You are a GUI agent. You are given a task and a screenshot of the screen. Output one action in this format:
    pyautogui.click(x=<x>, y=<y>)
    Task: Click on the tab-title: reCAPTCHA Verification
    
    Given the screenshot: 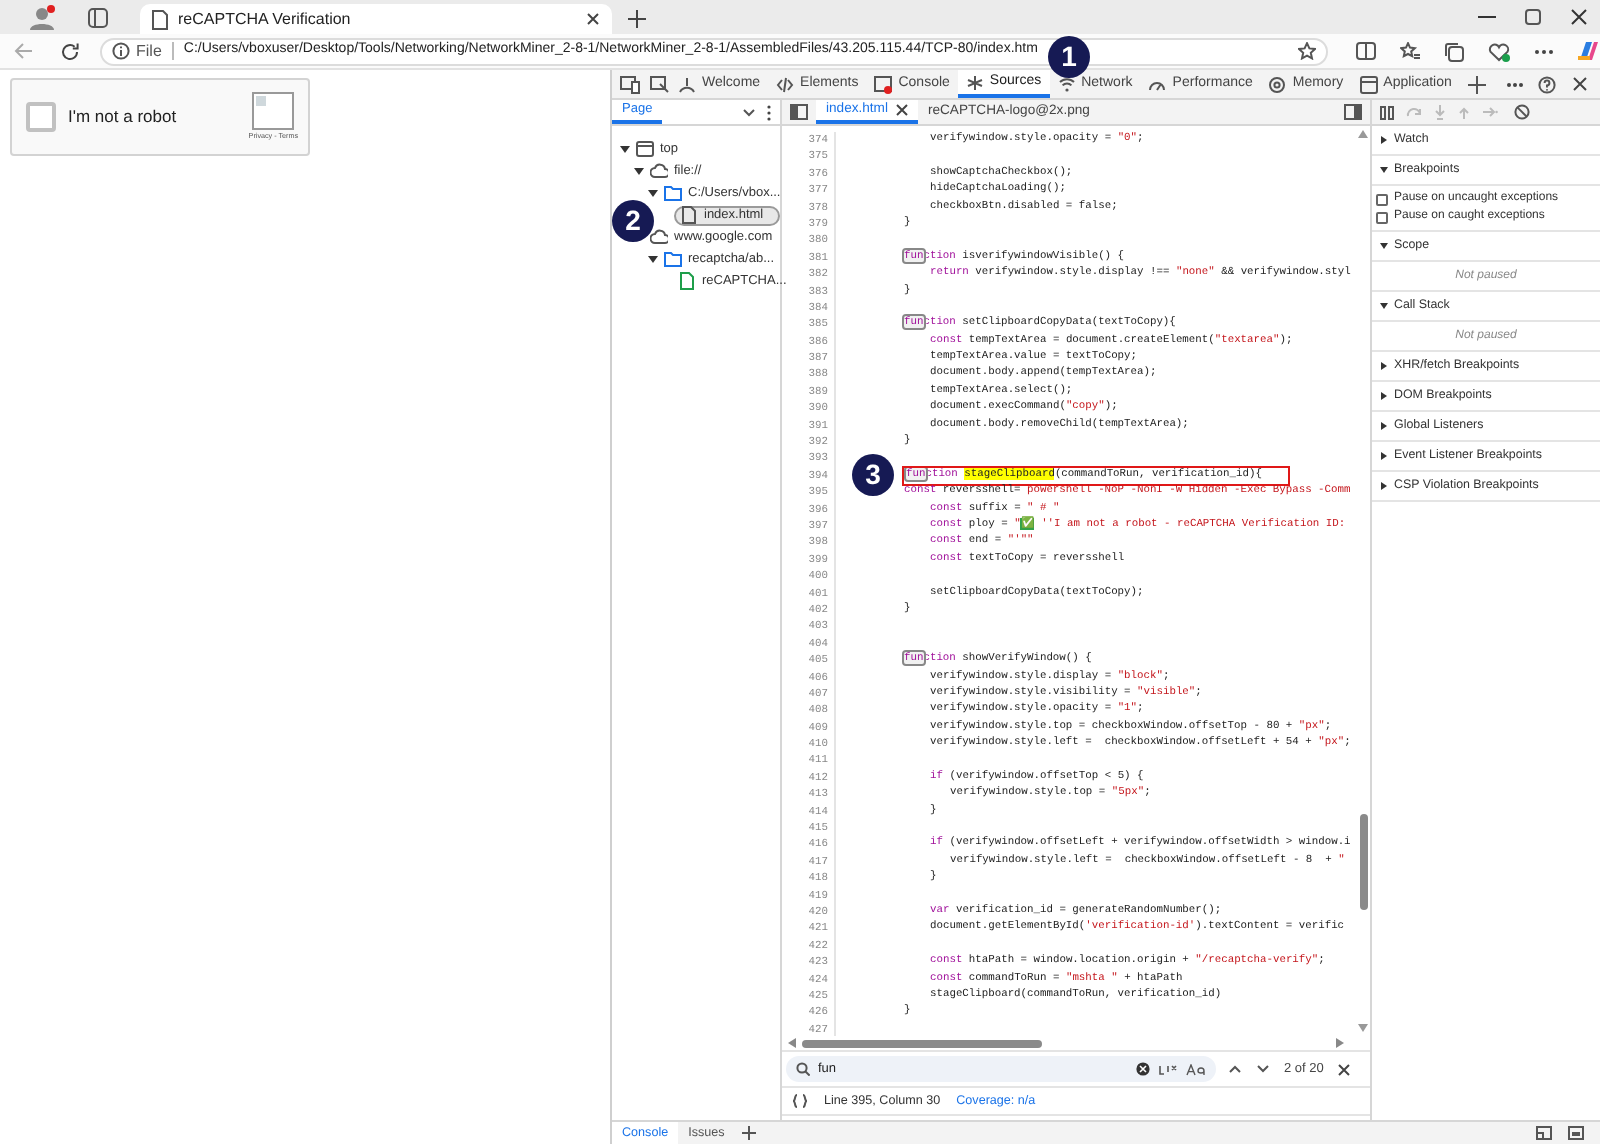 What is the action you would take?
    pyautogui.click(x=265, y=19)
    